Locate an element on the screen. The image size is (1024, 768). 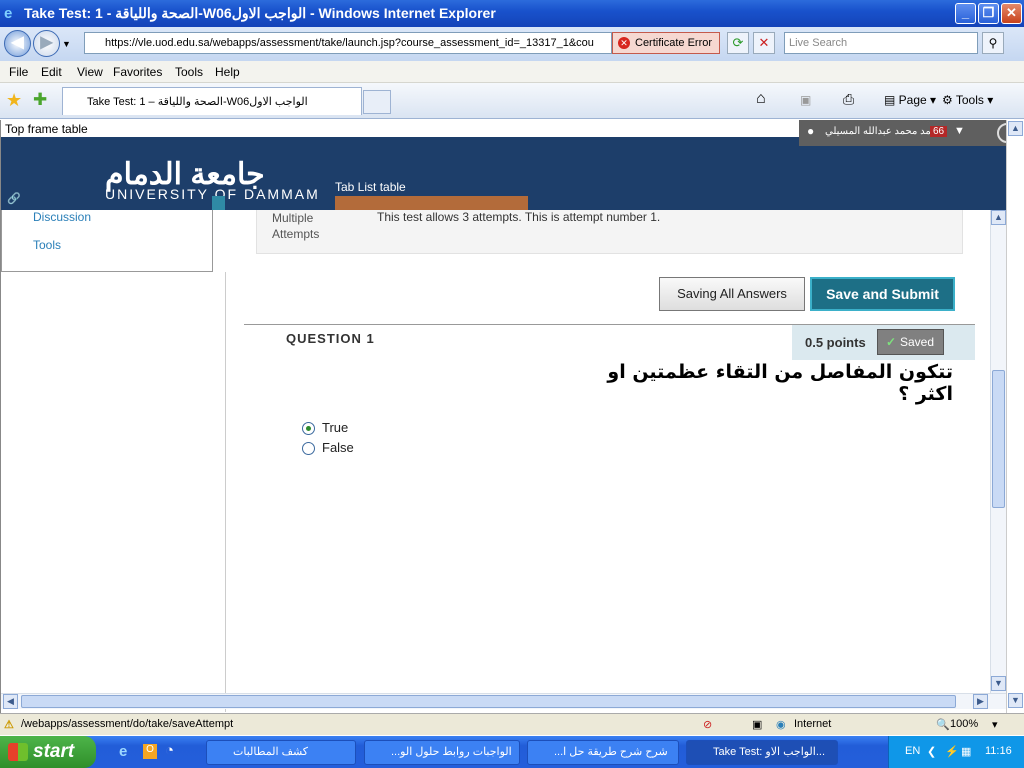
menu-toggle-bar is located at coordinates (218, 203).